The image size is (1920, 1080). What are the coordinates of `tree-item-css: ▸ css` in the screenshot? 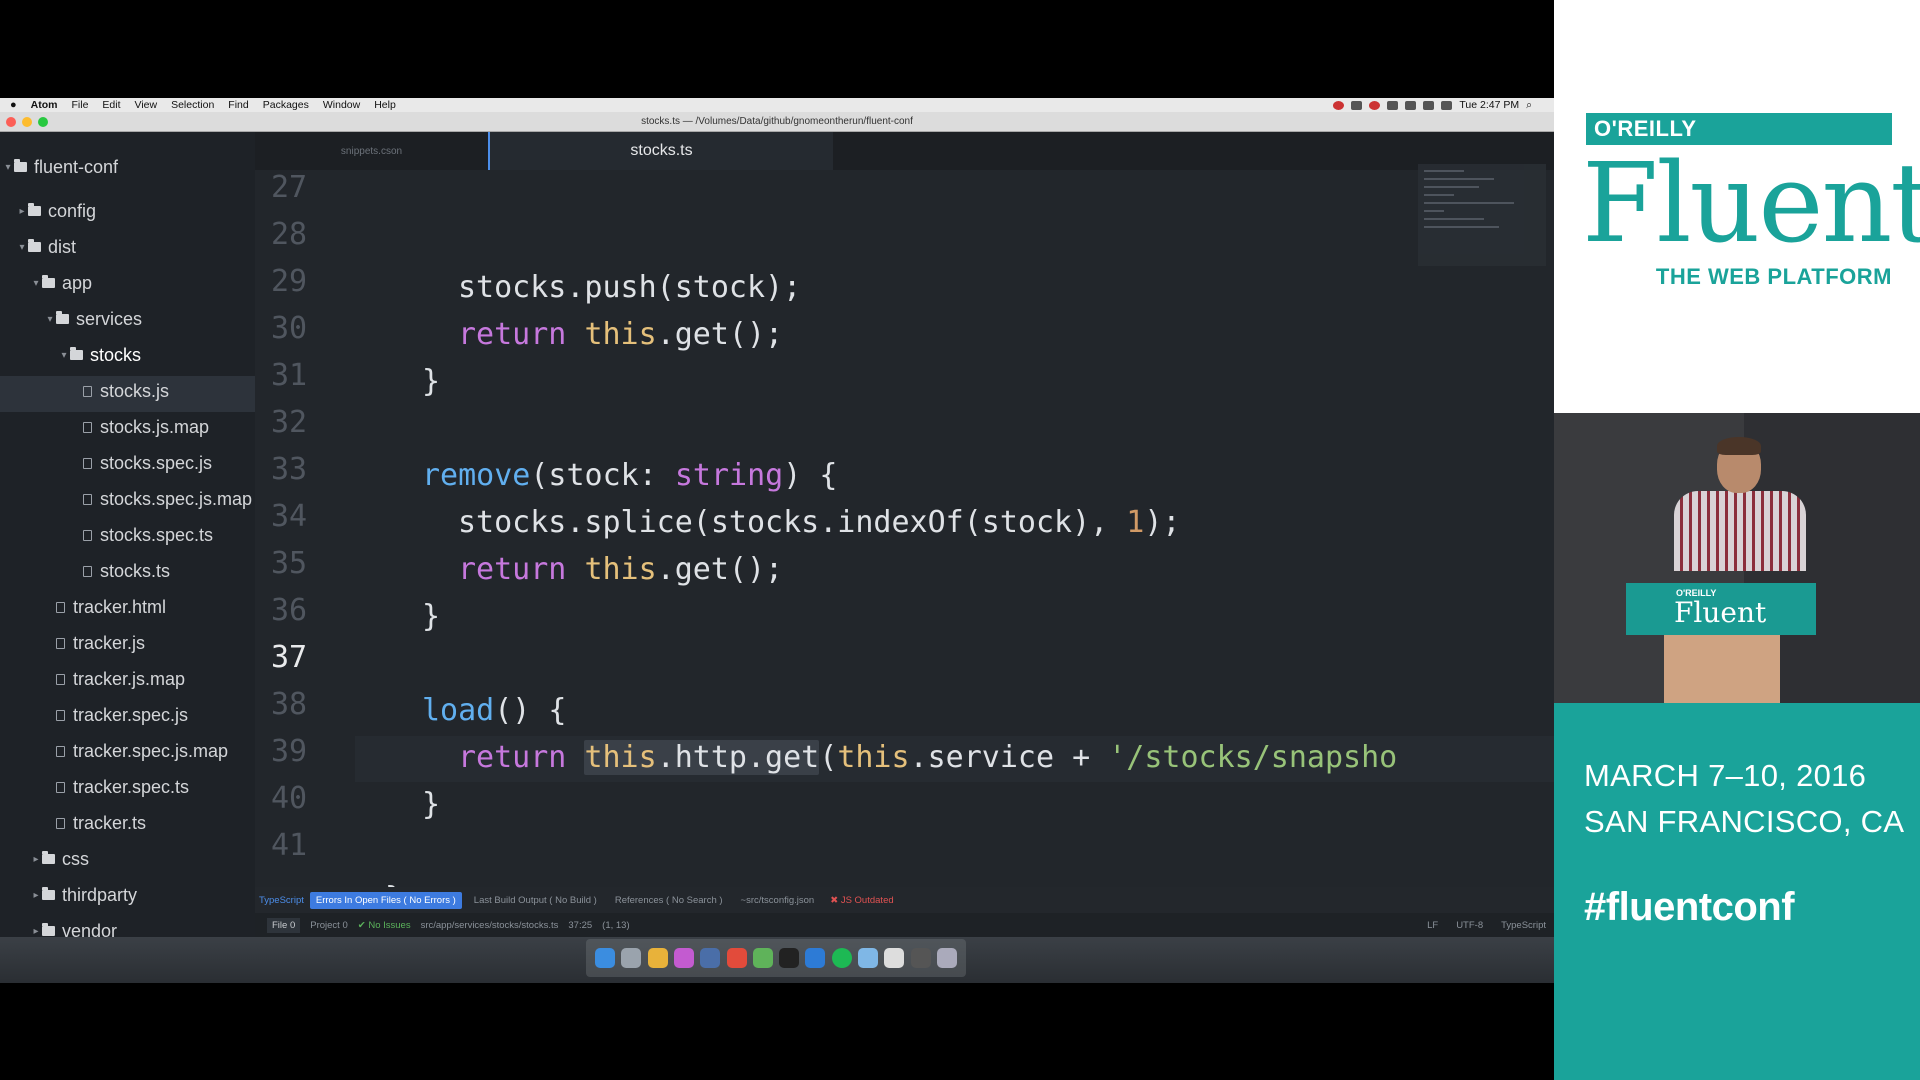 It's located at (59, 859).